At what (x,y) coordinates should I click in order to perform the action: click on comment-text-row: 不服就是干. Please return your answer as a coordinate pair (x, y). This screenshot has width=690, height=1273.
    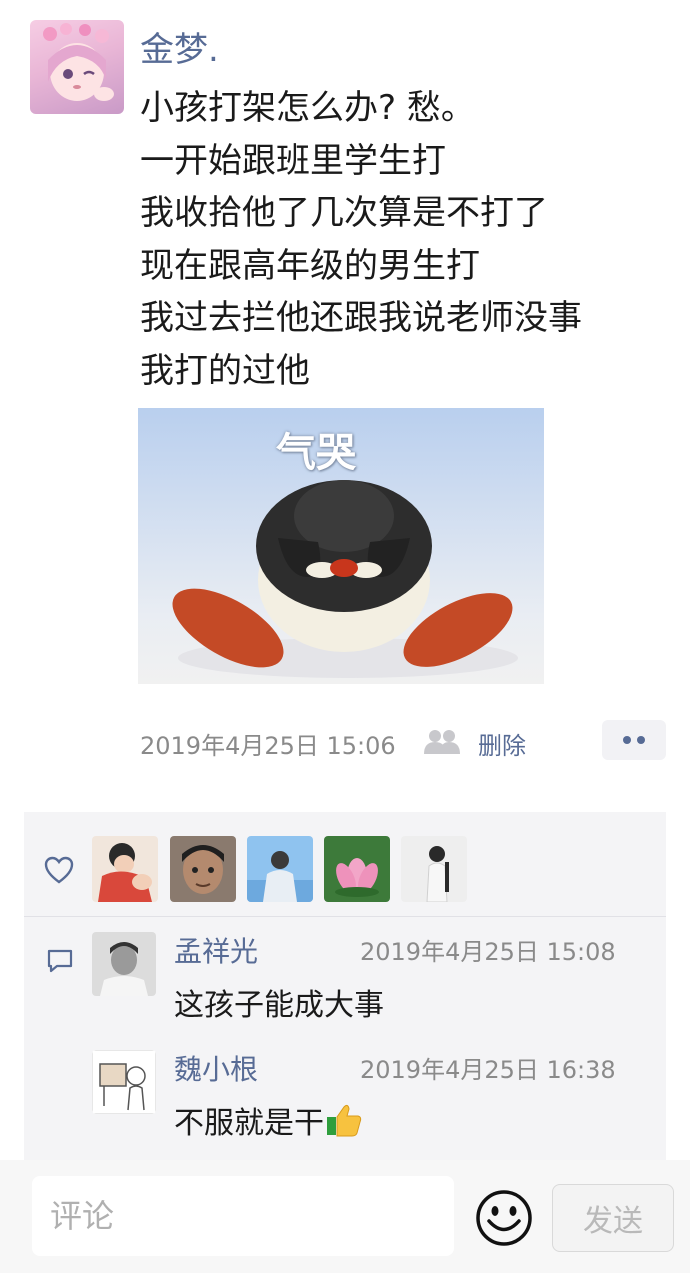
    Looking at the image, I should click on (268, 1120).